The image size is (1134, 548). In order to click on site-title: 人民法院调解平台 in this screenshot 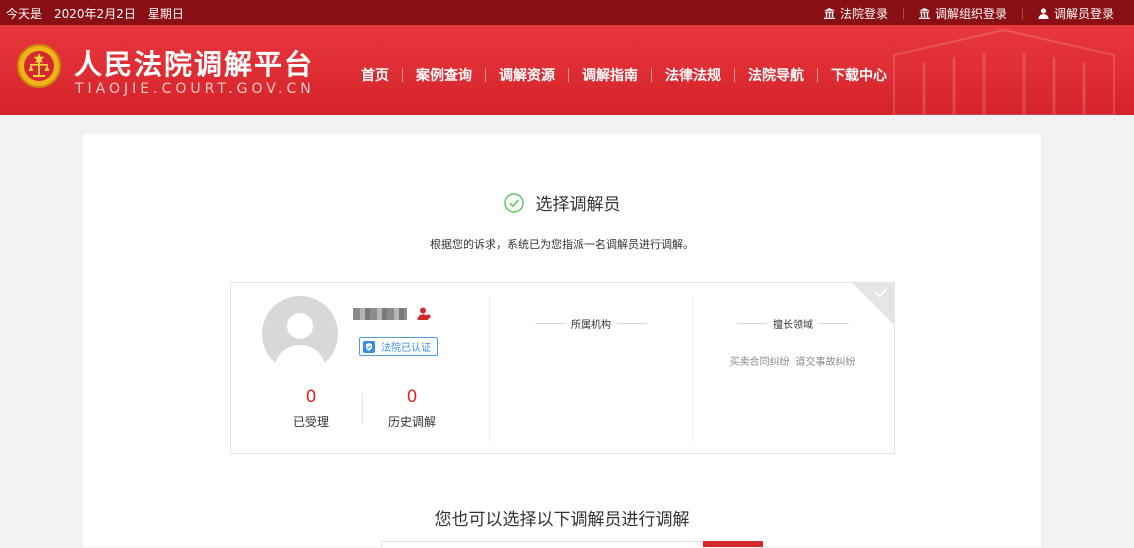, I will do `click(194, 63)`.